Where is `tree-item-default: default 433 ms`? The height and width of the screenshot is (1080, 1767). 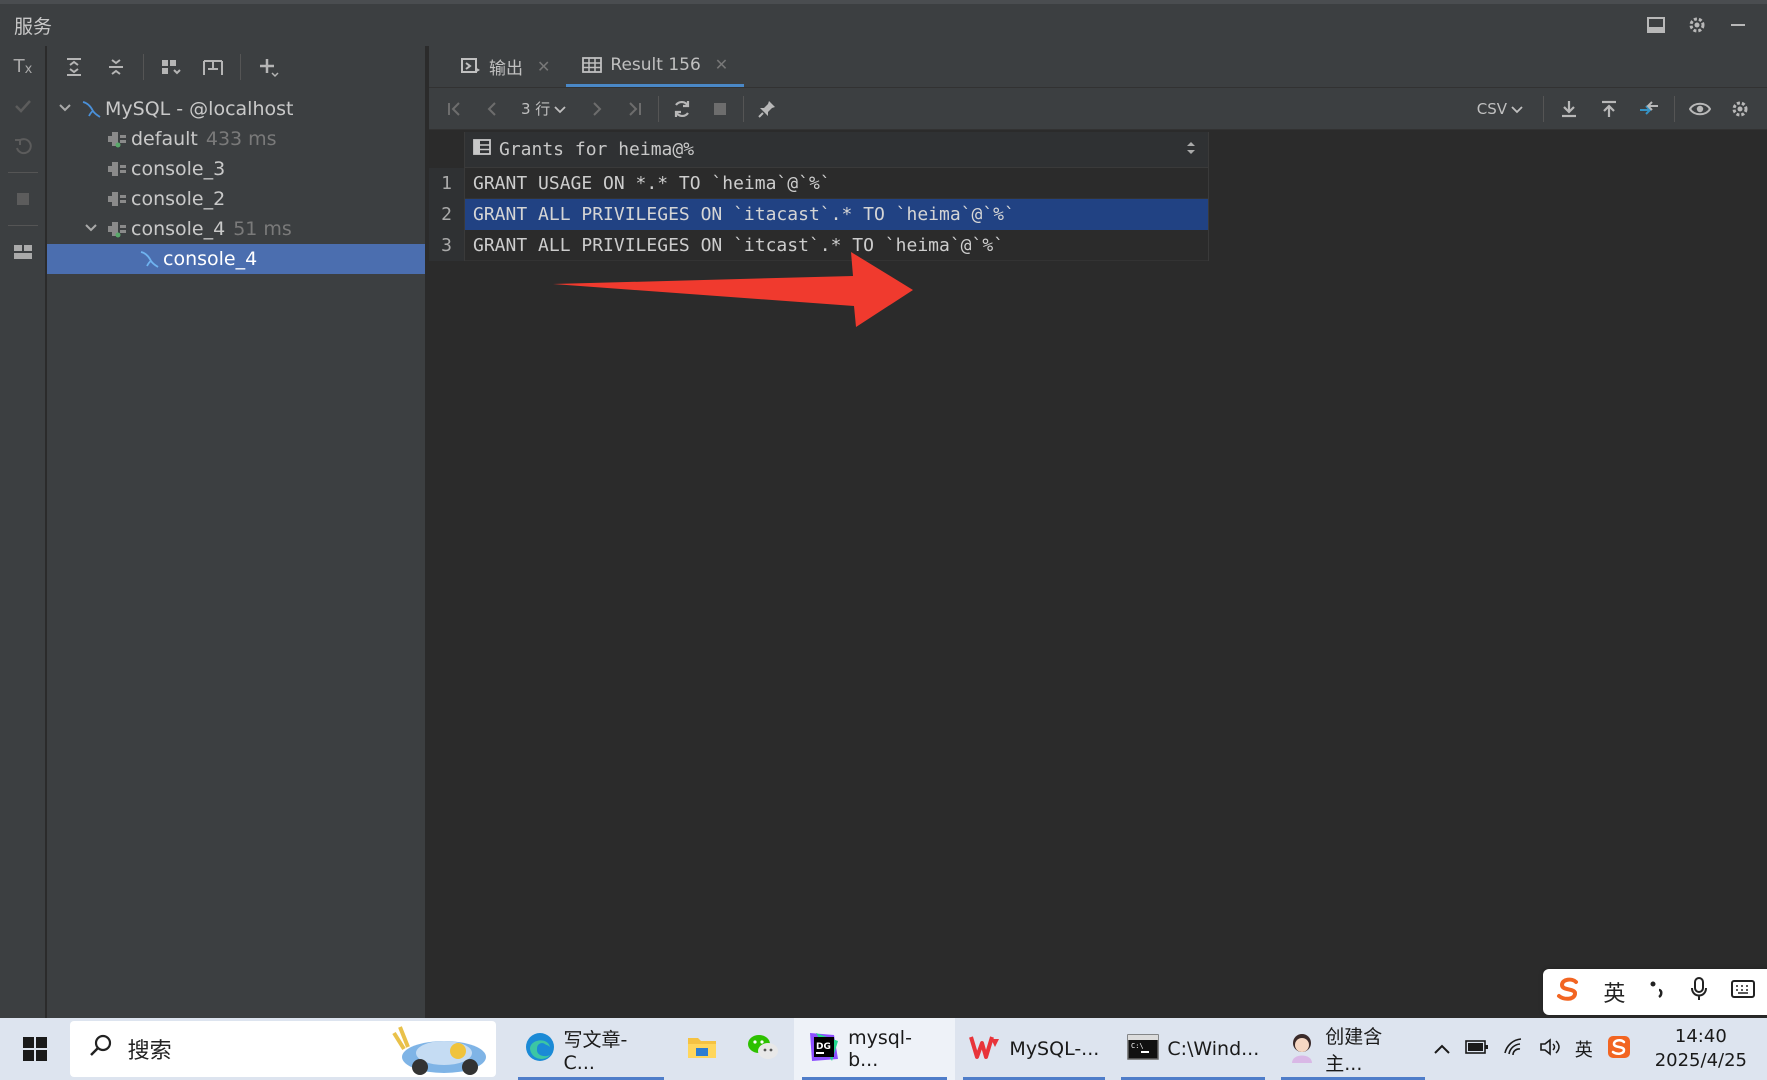
tree-item-default: default 433 ms is located at coordinates (236, 139).